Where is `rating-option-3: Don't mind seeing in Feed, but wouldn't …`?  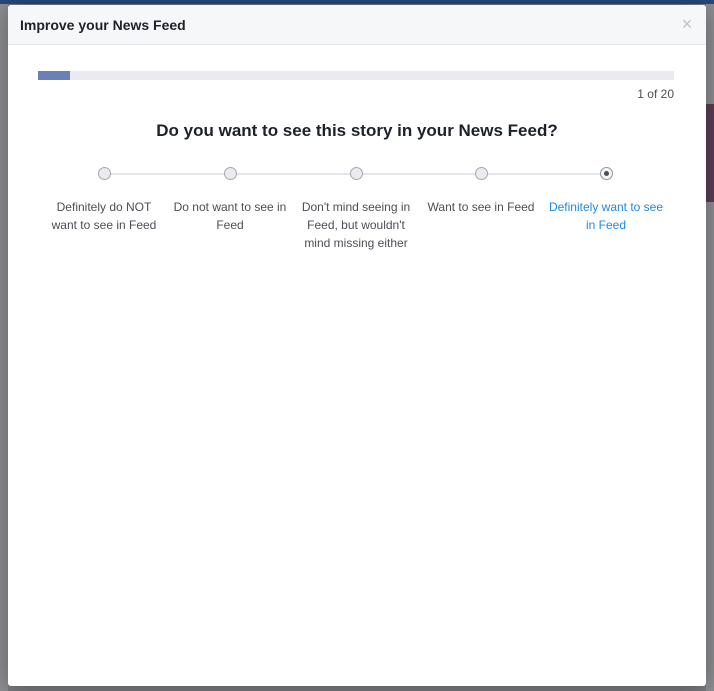 rating-option-3: Don't mind seeing in Feed, but wouldn't … is located at coordinates (356, 207).